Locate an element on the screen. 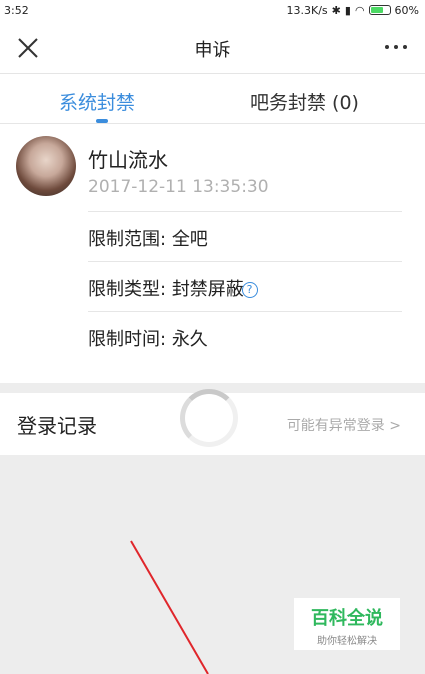  tab-system-ban: 系统封禁 is located at coordinates (97, 101).